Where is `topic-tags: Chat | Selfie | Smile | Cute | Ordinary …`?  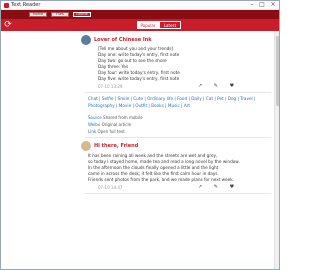
topic-tags: Chat | Selfie | Smile | Cute | Ordinary … is located at coordinates (178, 102).